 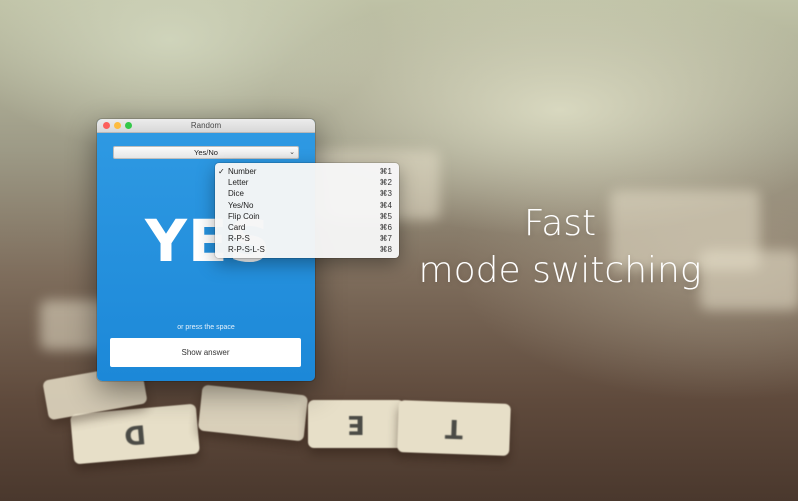 I want to click on space-hint: or press the space, so click(x=206, y=327).